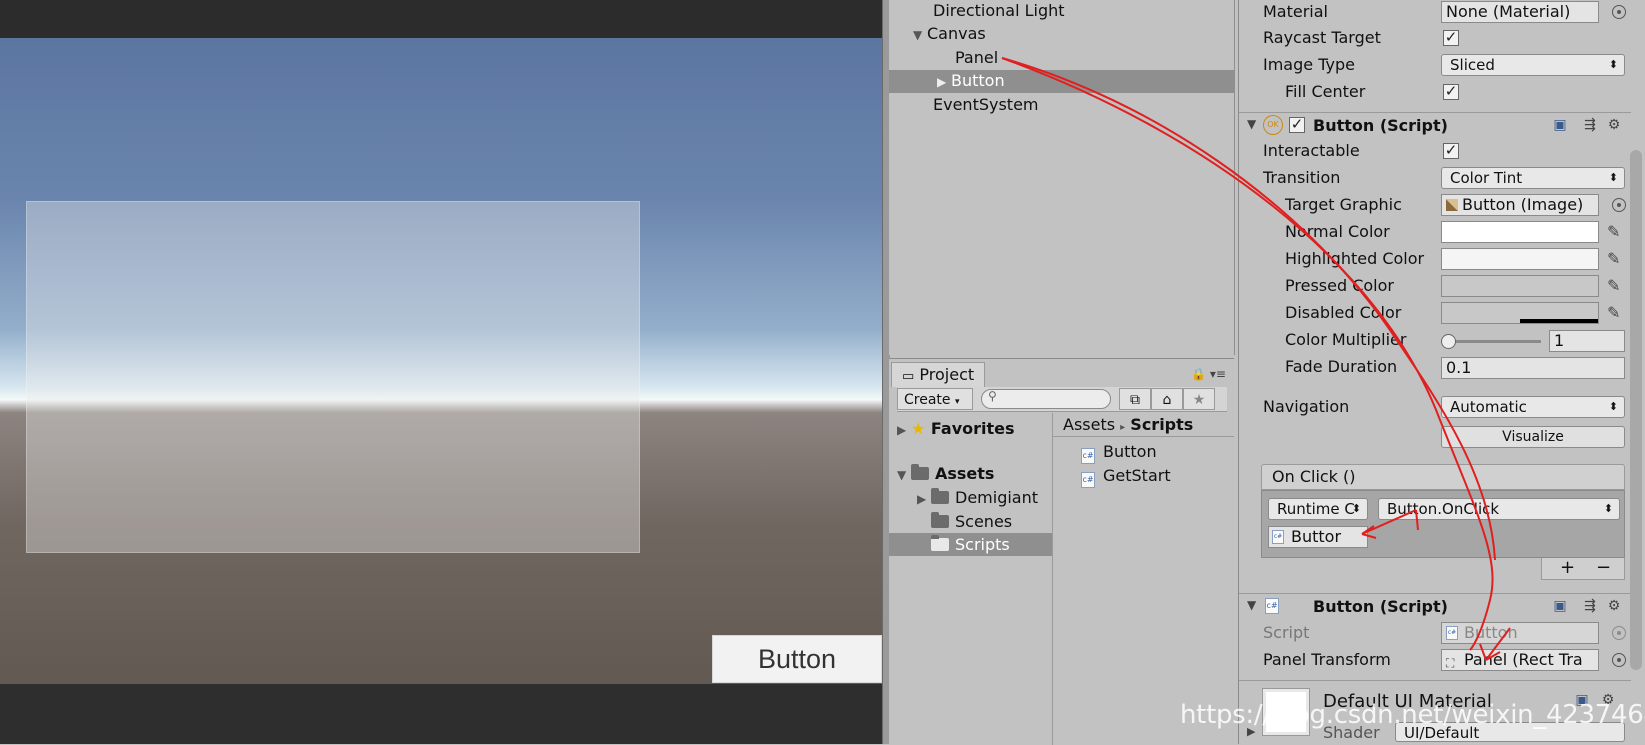 The image size is (1645, 745). What do you see at coordinates (1412, 715) in the screenshot?
I see `watermark: https://blog.csdn.net/weixin_42374647` at bounding box center [1412, 715].